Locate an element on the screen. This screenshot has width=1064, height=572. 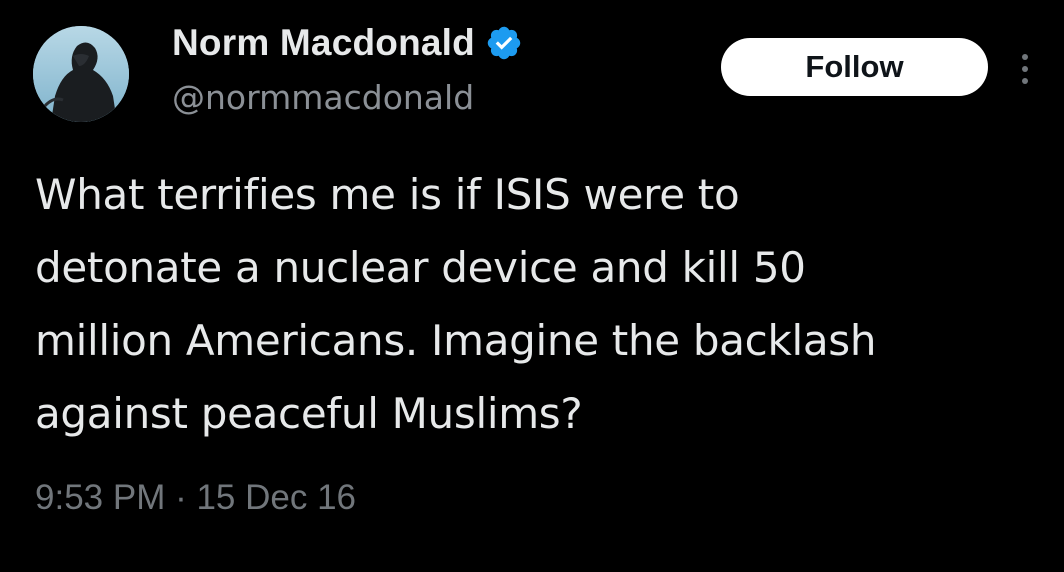
author-name-row: Norm Macdonald is located at coordinates (347, 43).